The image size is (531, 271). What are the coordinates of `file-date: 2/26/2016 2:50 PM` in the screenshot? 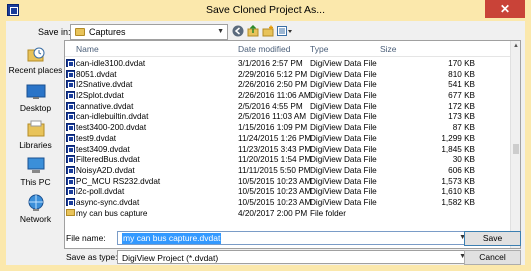 It's located at (273, 85).